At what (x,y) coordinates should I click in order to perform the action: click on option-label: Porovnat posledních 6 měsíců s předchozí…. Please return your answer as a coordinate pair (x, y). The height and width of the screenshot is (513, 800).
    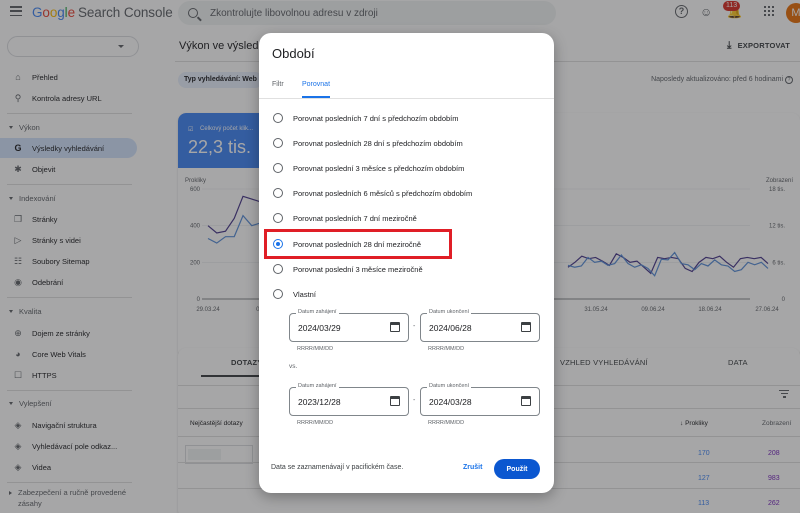
    Looking at the image, I should click on (383, 193).